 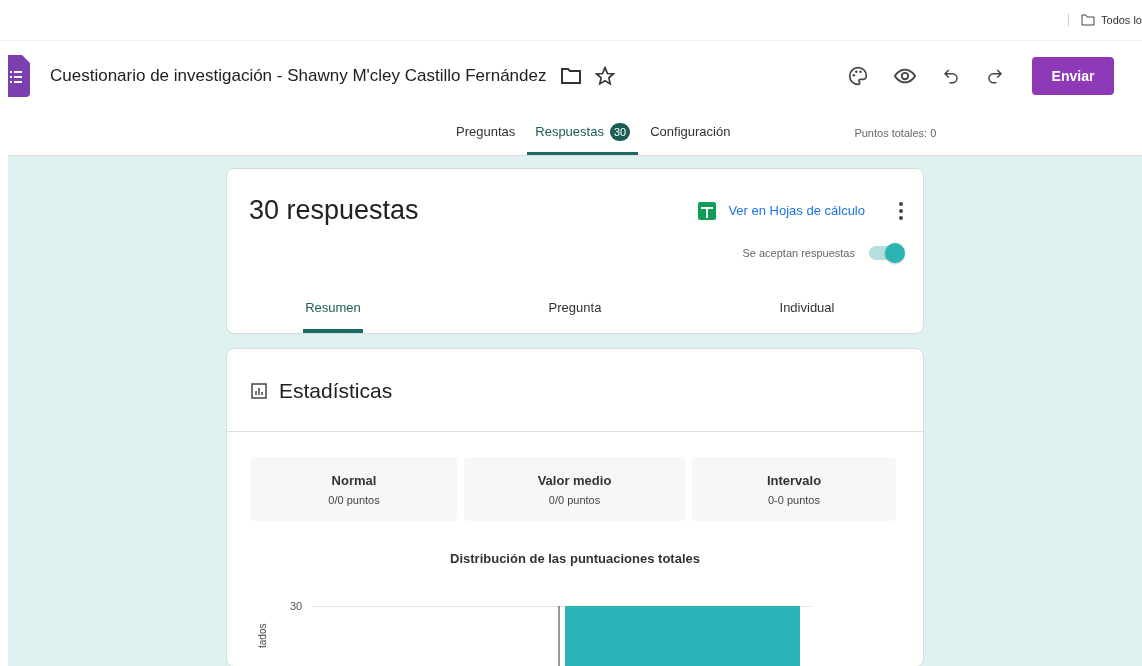 What do you see at coordinates (858, 76) in the screenshot?
I see `palette-icon` at bounding box center [858, 76].